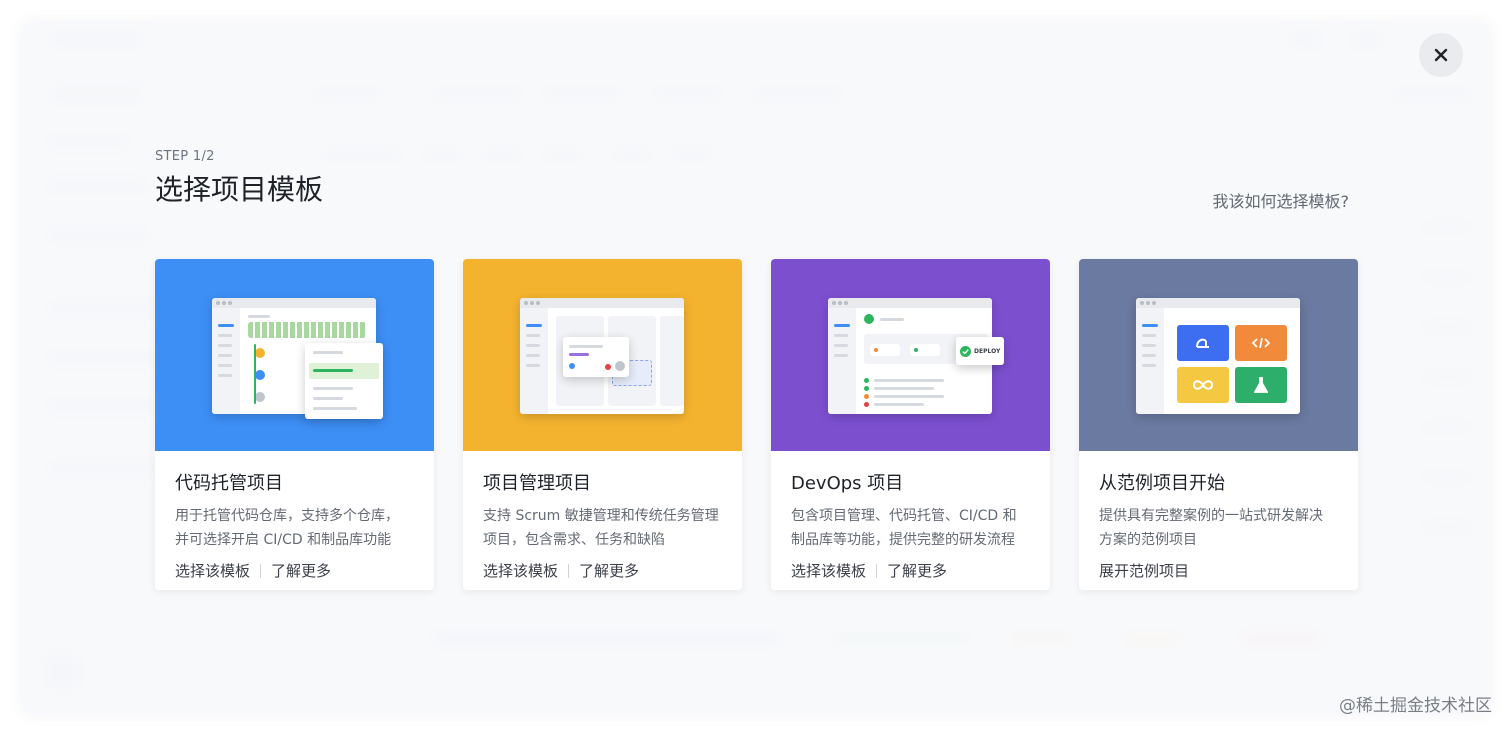  I want to click on code-icon, so click(1261, 343).